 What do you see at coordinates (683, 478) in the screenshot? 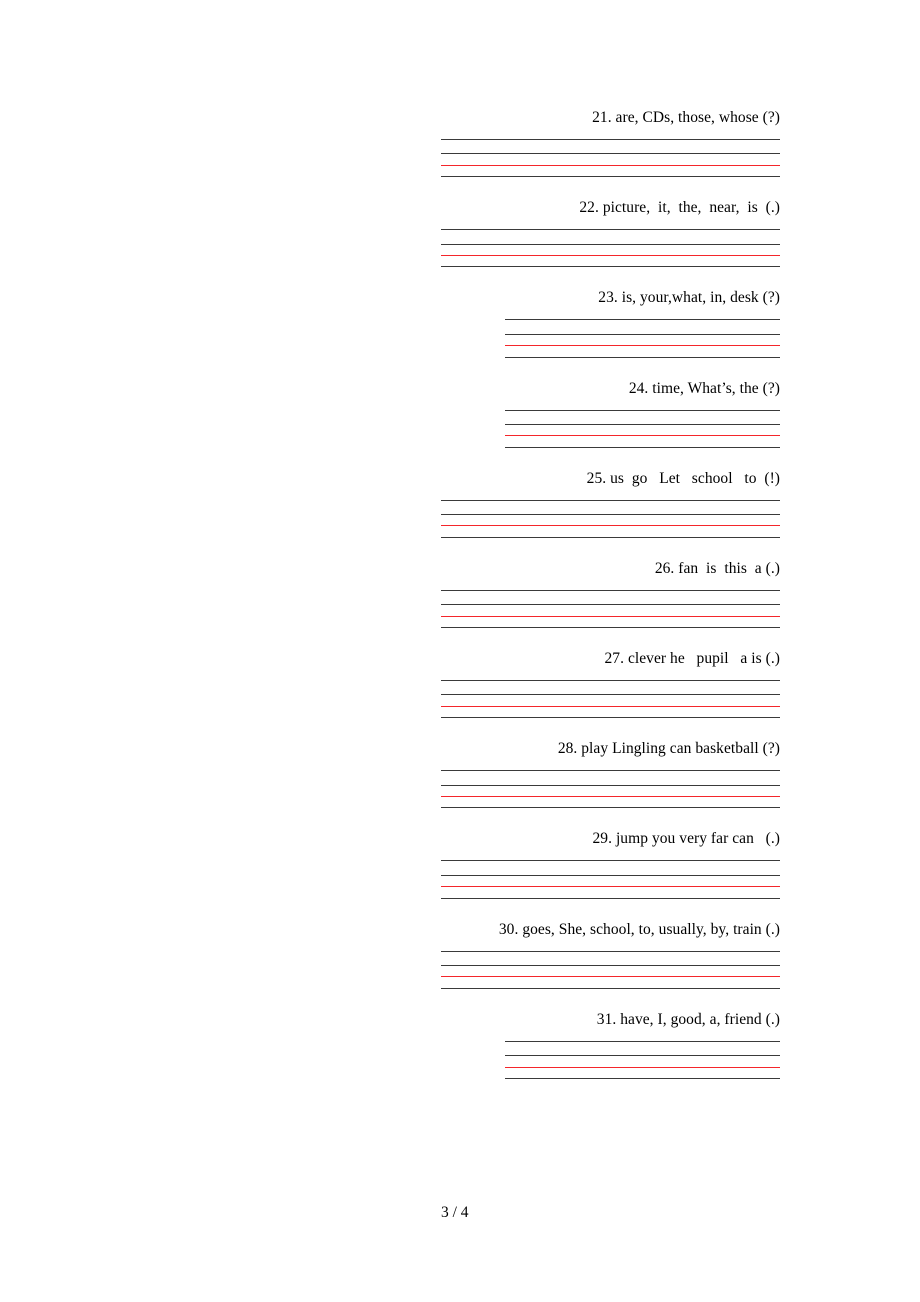
I see `exercise-prompt: 25. us go Let school to (!)` at bounding box center [683, 478].